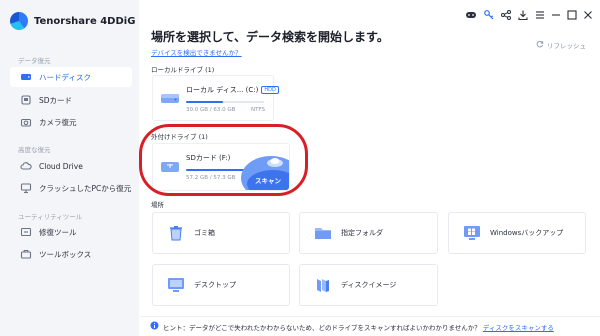  Describe the element at coordinates (223, 160) in the screenshot. I see `highlight-circle` at that location.